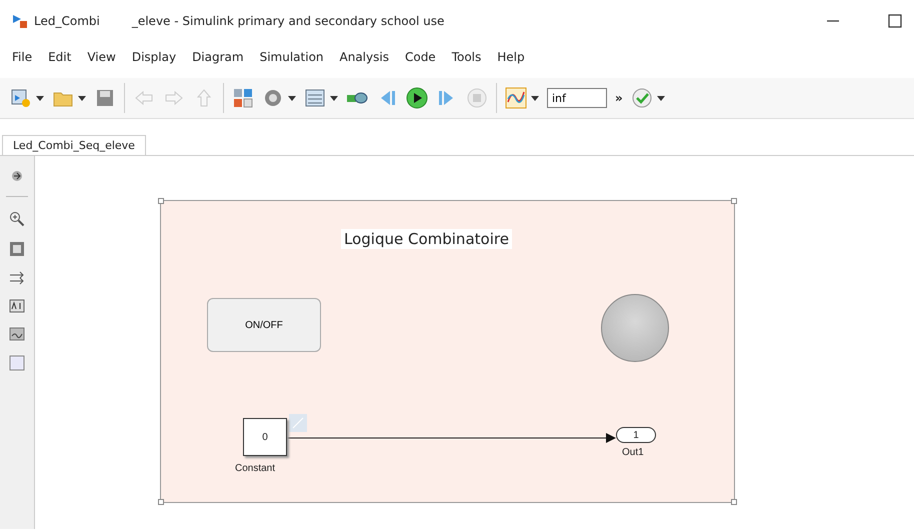 The height and width of the screenshot is (531, 914). What do you see at coordinates (420, 57) in the screenshot?
I see `menu-item: Code` at bounding box center [420, 57].